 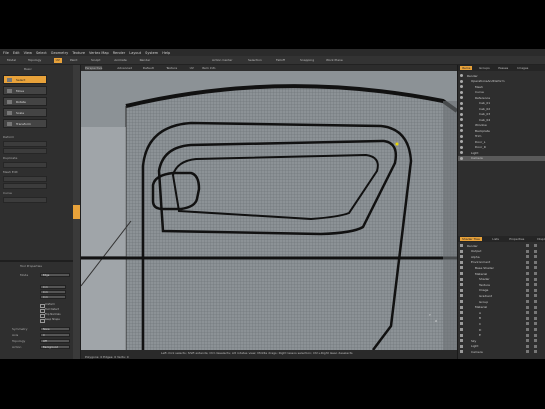 I want to click on item-row: Cab_04, so click(x=501, y=119).